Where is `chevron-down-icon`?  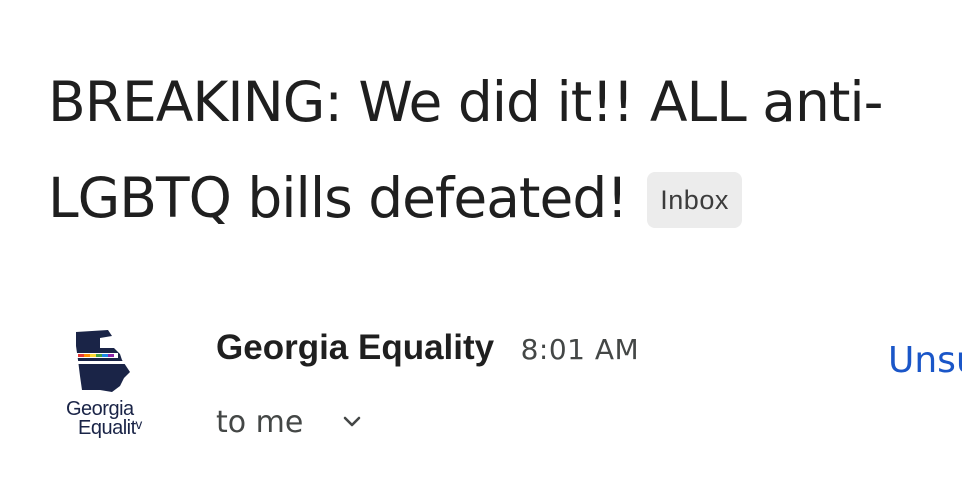
chevron-down-icon is located at coordinates (352, 422).